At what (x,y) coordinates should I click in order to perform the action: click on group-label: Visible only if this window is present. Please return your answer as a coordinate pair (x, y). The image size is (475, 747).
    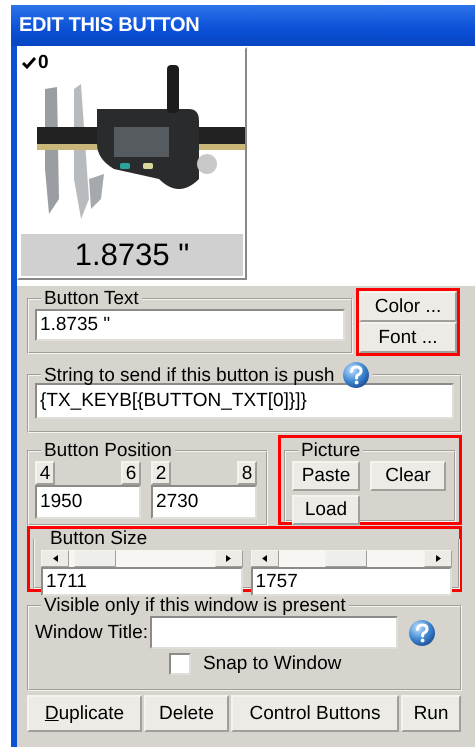
    Looking at the image, I should click on (195, 605).